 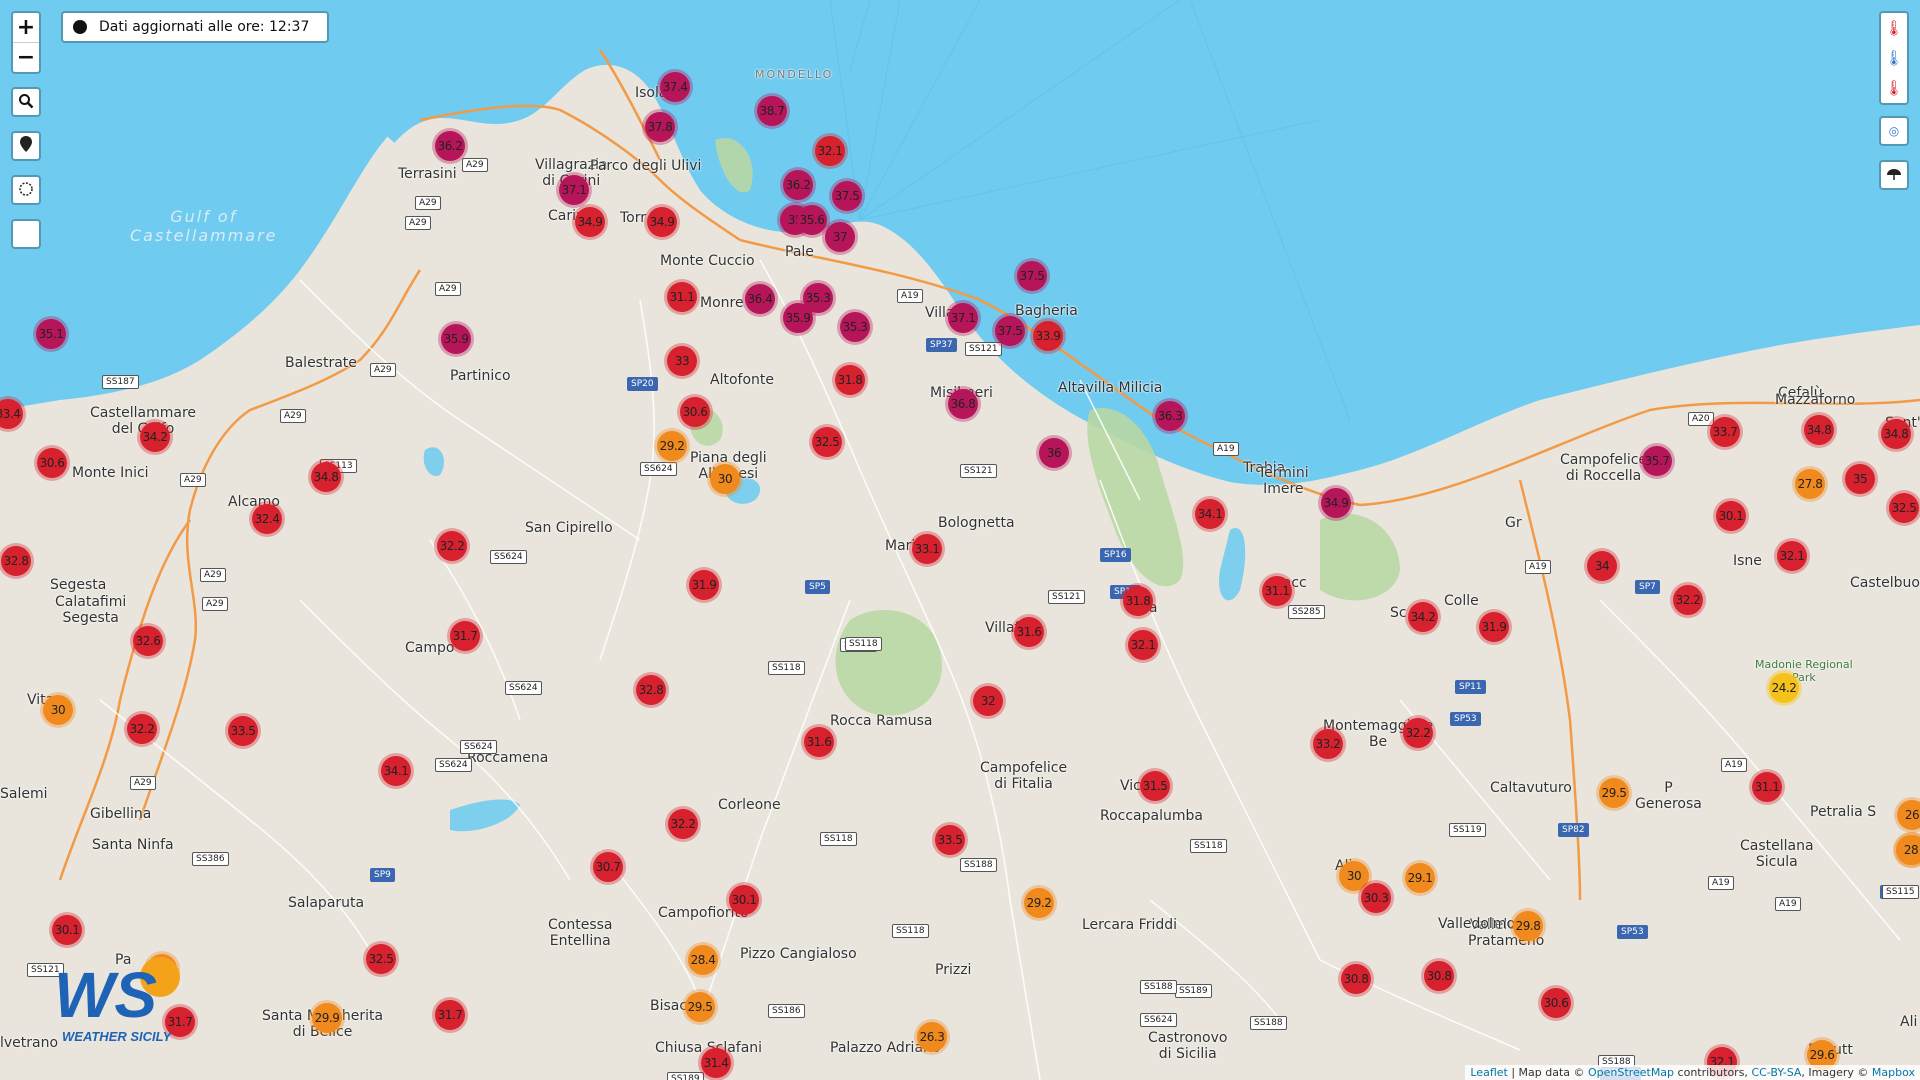 What do you see at coordinates (148, 641) in the screenshot?
I see `temperature-marker: 32.6` at bounding box center [148, 641].